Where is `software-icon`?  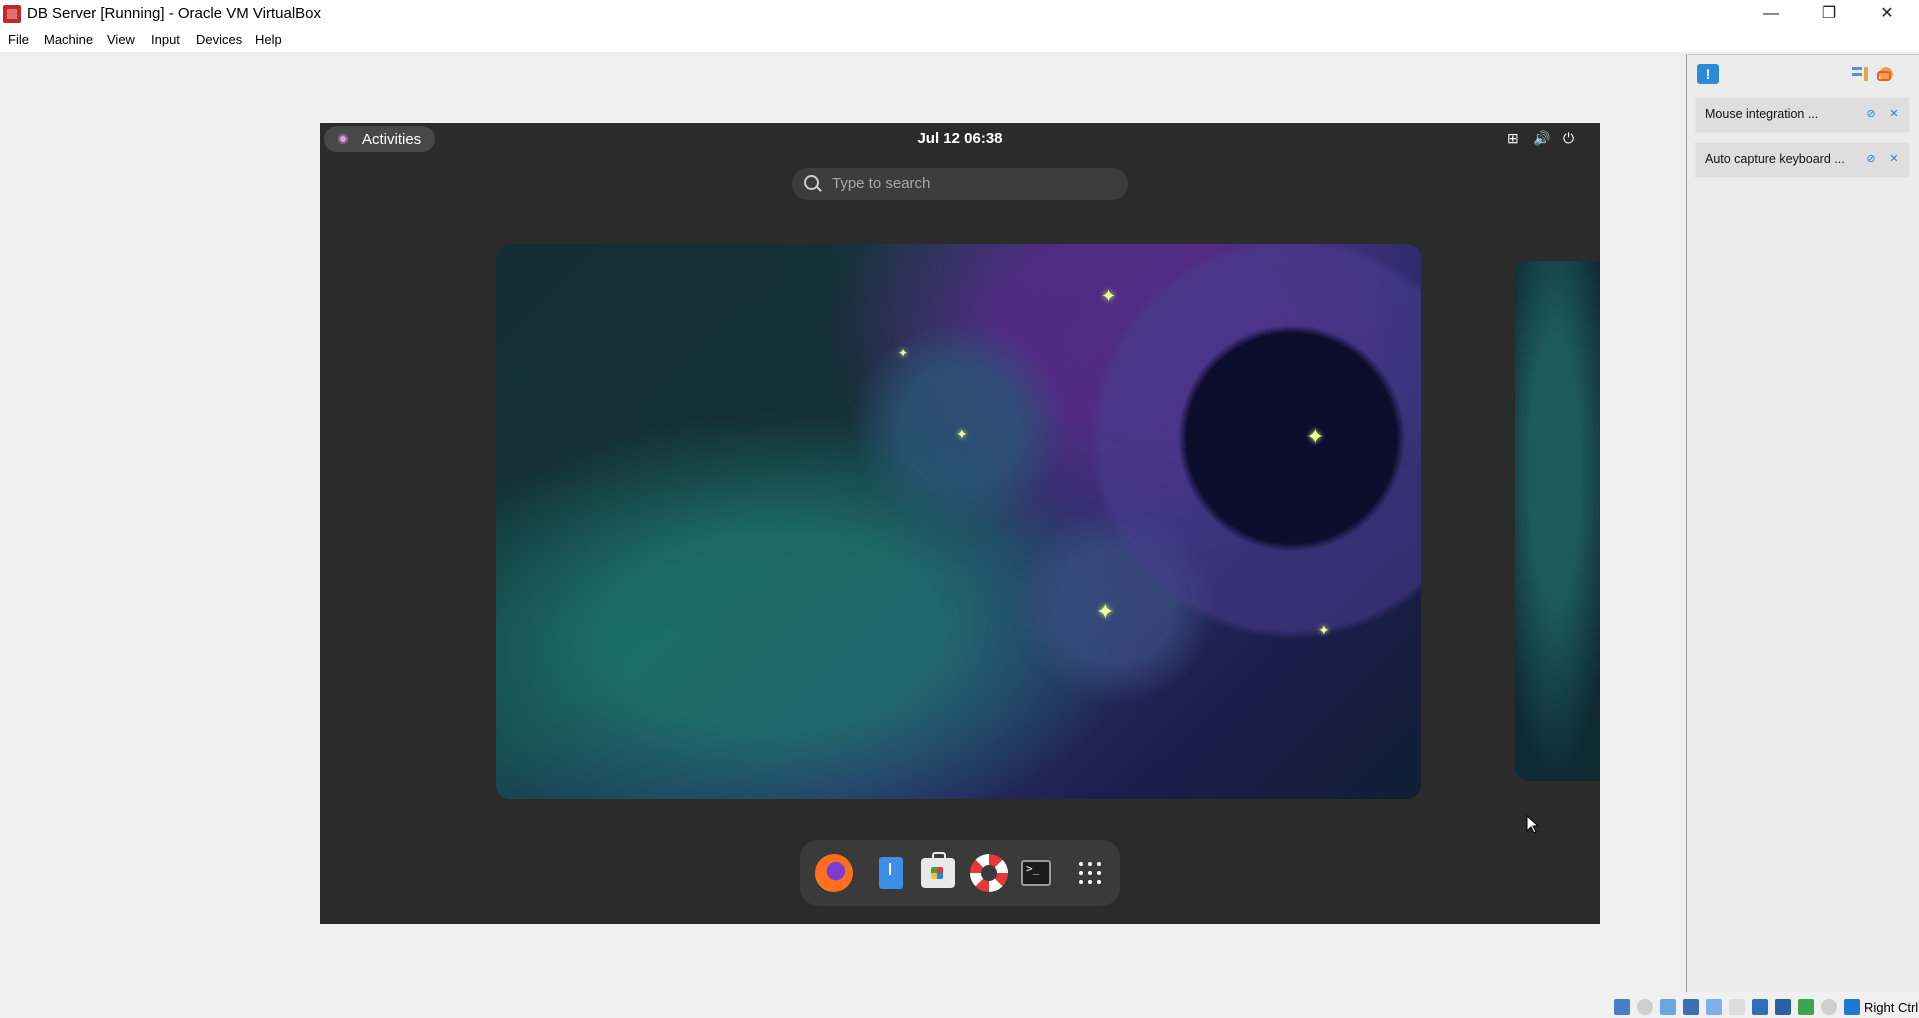
software-icon is located at coordinates (938, 870).